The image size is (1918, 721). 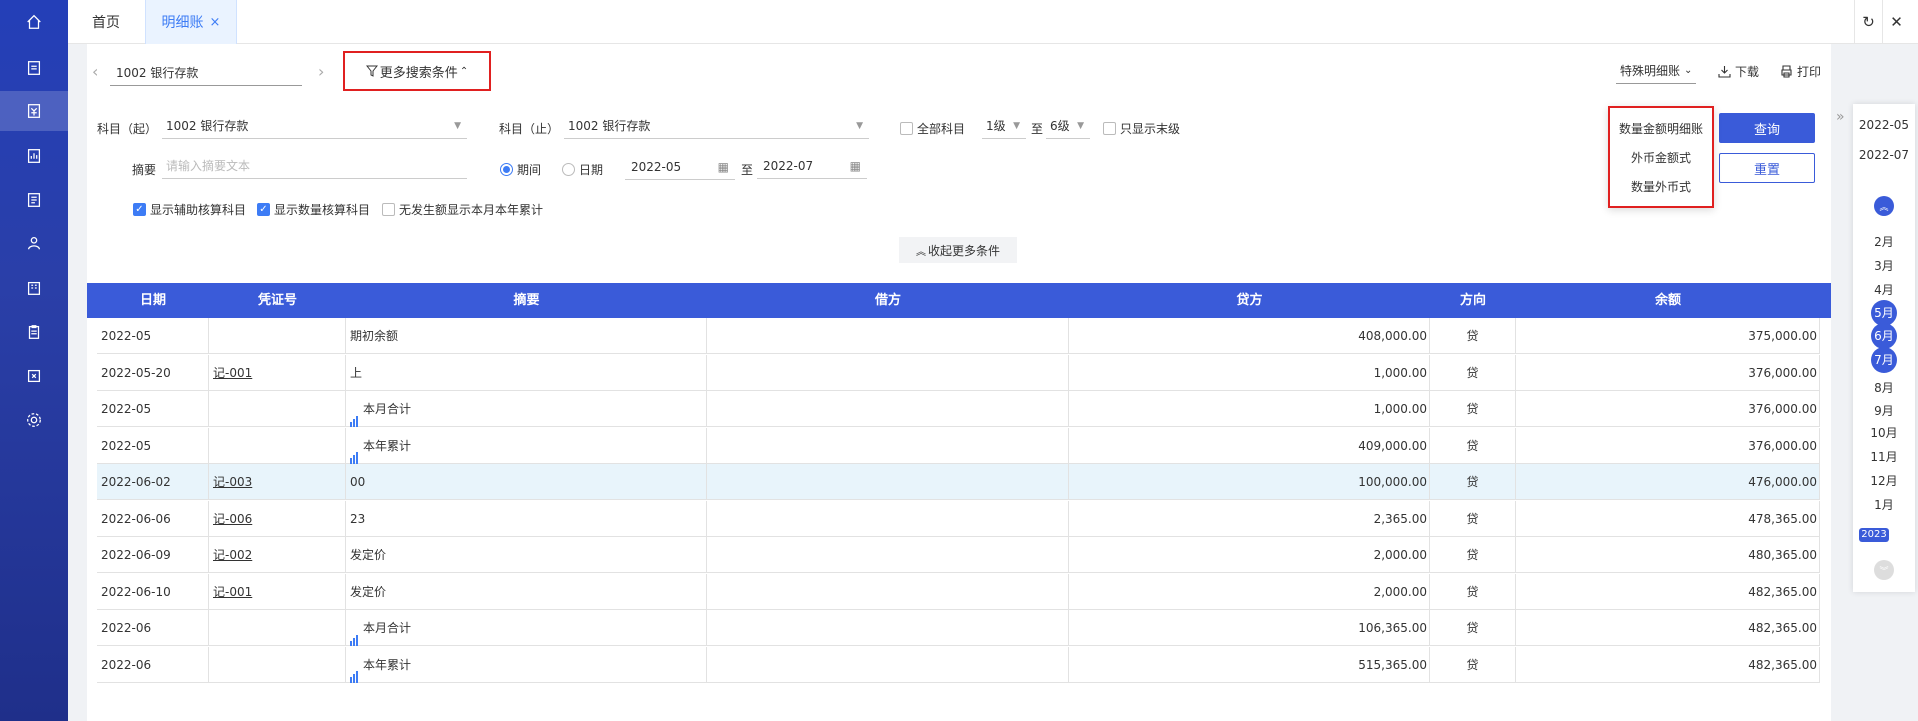 I want to click on tab-detail-ledger: 明细账 ×, so click(x=191, y=22).